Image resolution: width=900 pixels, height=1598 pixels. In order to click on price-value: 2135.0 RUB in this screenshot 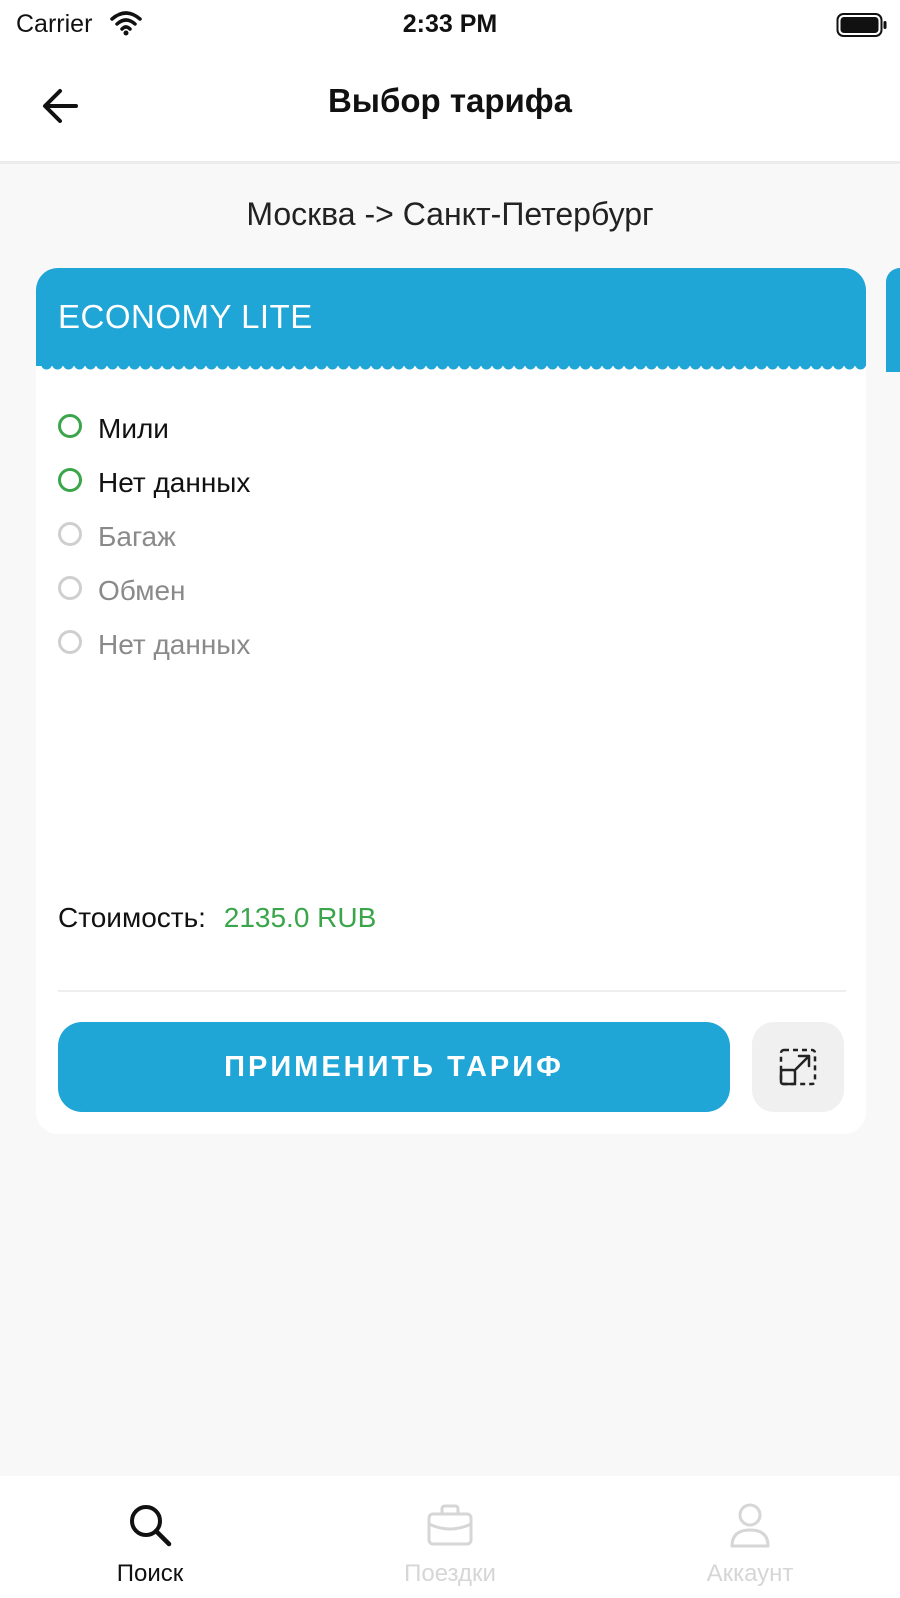, I will do `click(300, 917)`.